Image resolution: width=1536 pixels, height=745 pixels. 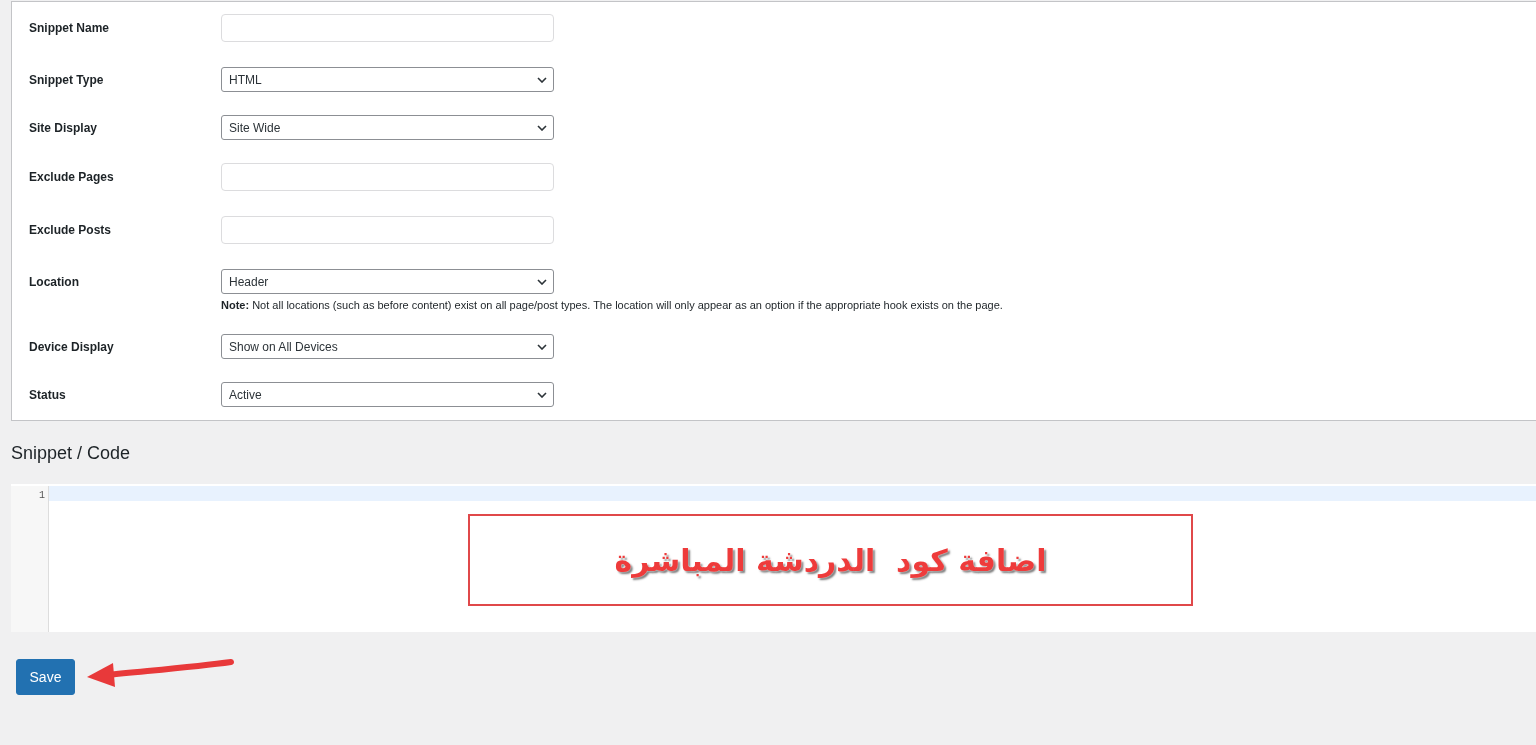 What do you see at coordinates (69, 28) in the screenshot?
I see `field-label: Snippet Name` at bounding box center [69, 28].